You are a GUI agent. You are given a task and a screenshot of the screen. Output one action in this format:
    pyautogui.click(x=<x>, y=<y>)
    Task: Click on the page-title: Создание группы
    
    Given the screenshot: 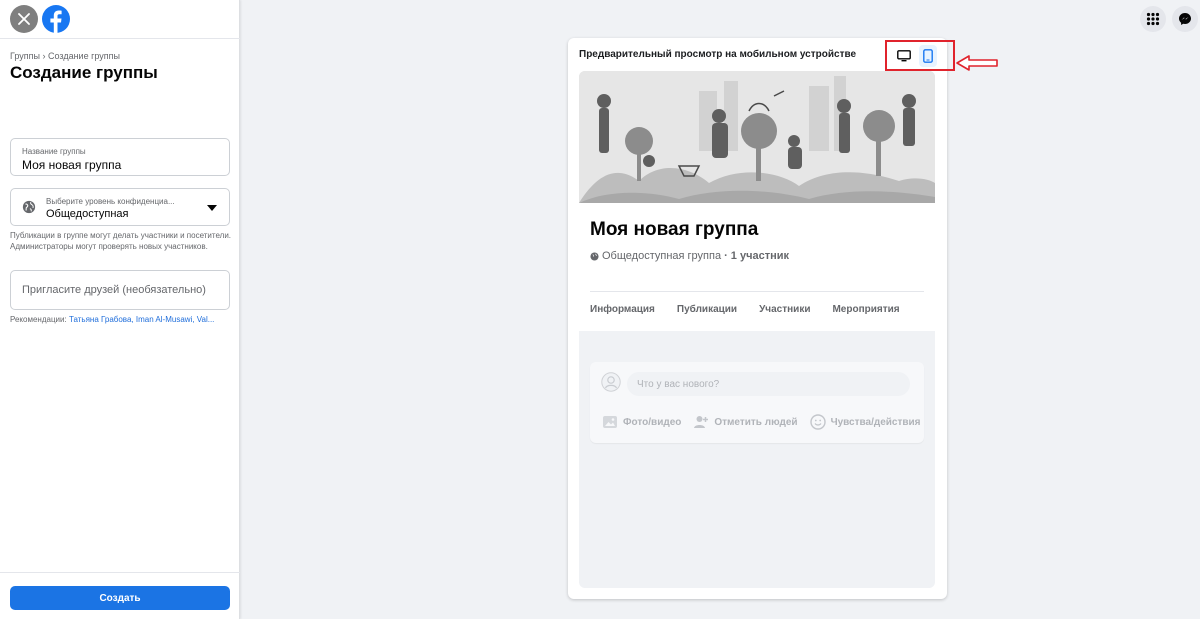 What is the action you would take?
    pyautogui.click(x=84, y=72)
    